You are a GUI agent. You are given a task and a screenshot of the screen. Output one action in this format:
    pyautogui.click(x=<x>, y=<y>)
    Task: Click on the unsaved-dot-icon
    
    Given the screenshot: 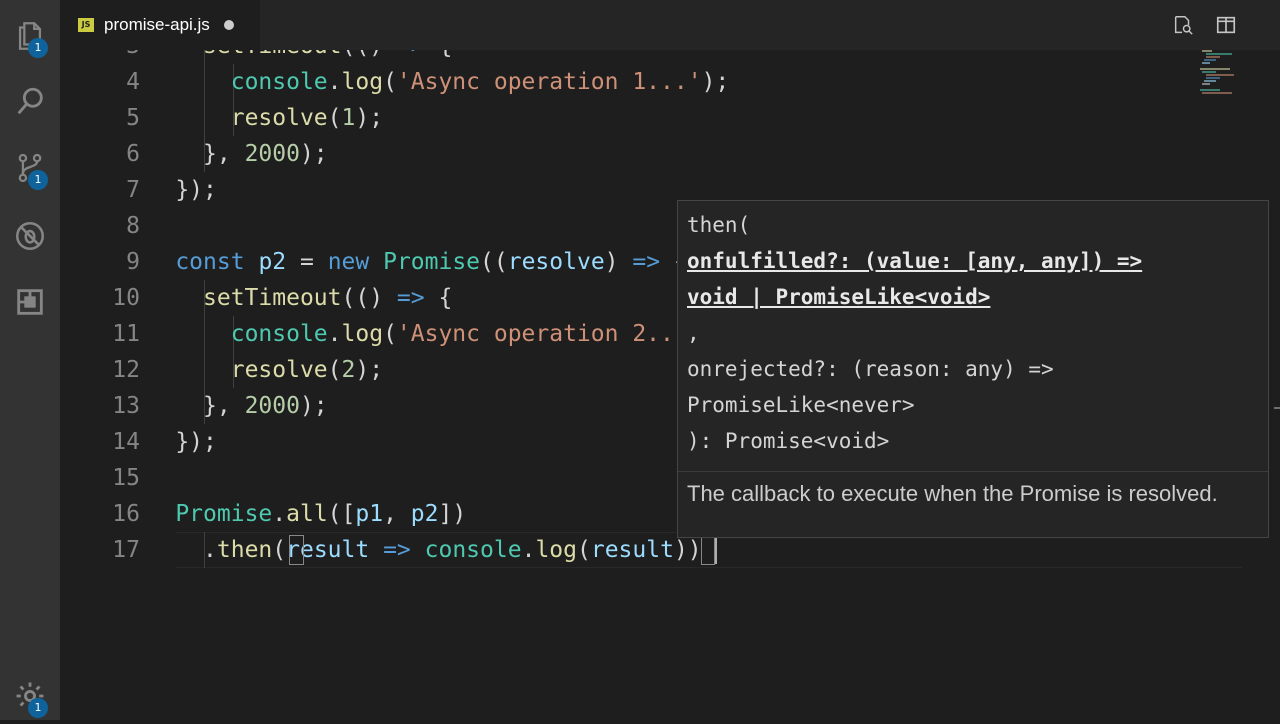 What is the action you would take?
    pyautogui.click(x=228, y=25)
    